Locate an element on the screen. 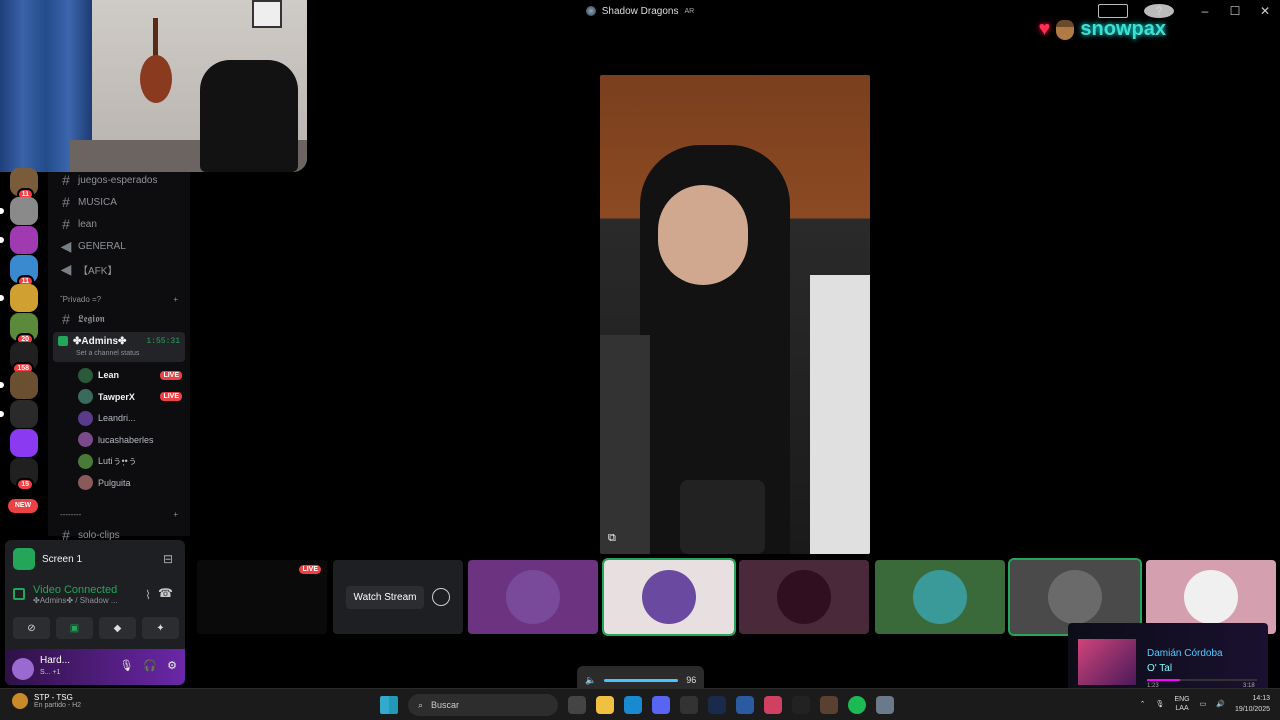 This screenshot has height=720, width=1280. channel-juegos-esperados: # juegos-esperados is located at coordinates (108, 180).